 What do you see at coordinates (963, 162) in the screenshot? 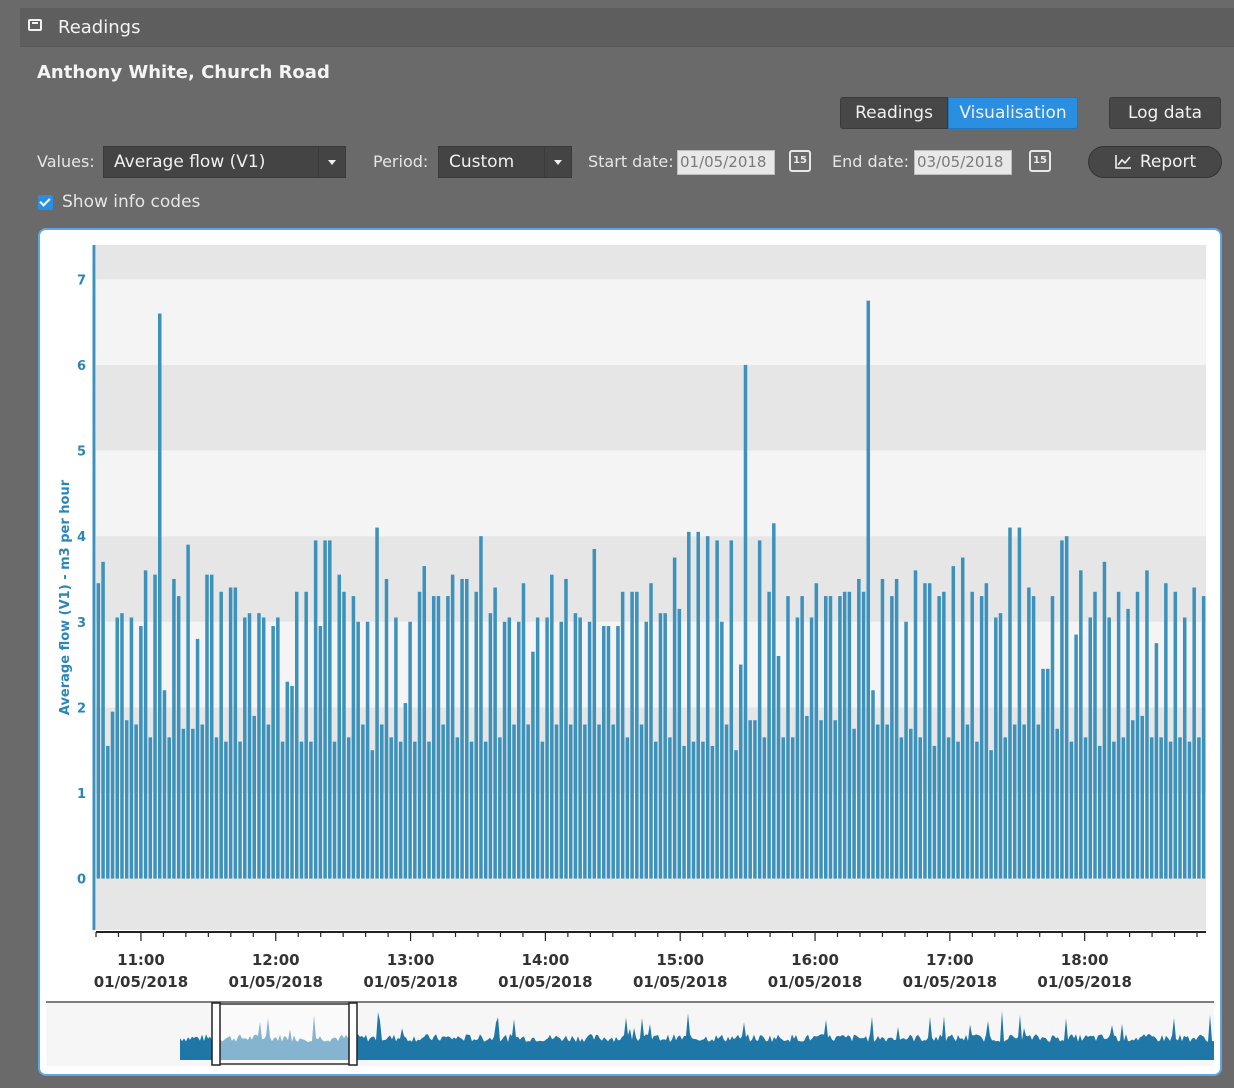
I see `end-date-field: 03/05/2018` at bounding box center [963, 162].